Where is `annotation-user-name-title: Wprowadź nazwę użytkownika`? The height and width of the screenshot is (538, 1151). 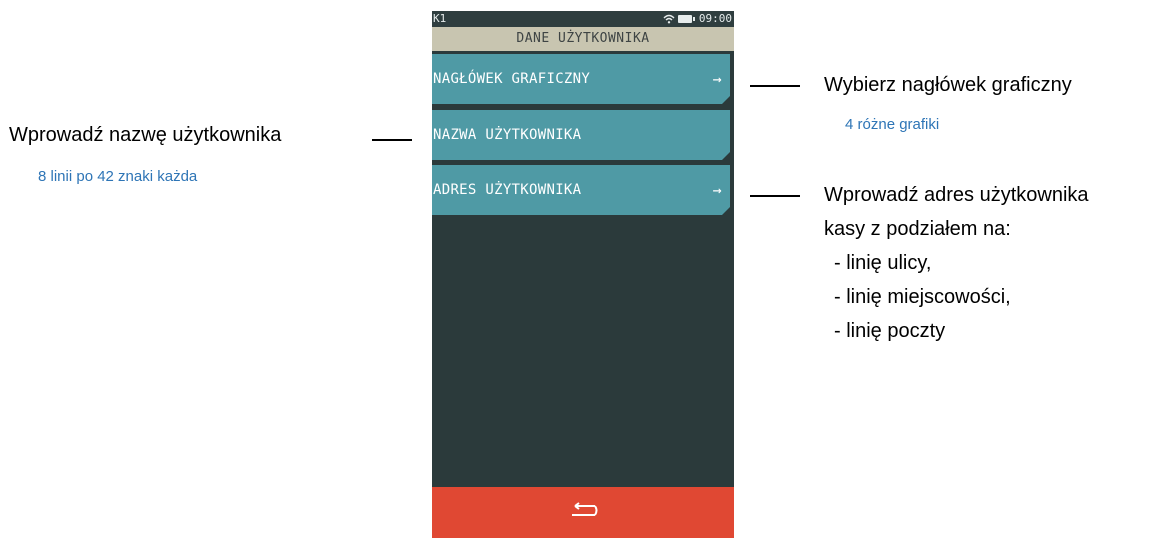 annotation-user-name-title: Wprowadź nazwę użytkownika is located at coordinates (145, 135).